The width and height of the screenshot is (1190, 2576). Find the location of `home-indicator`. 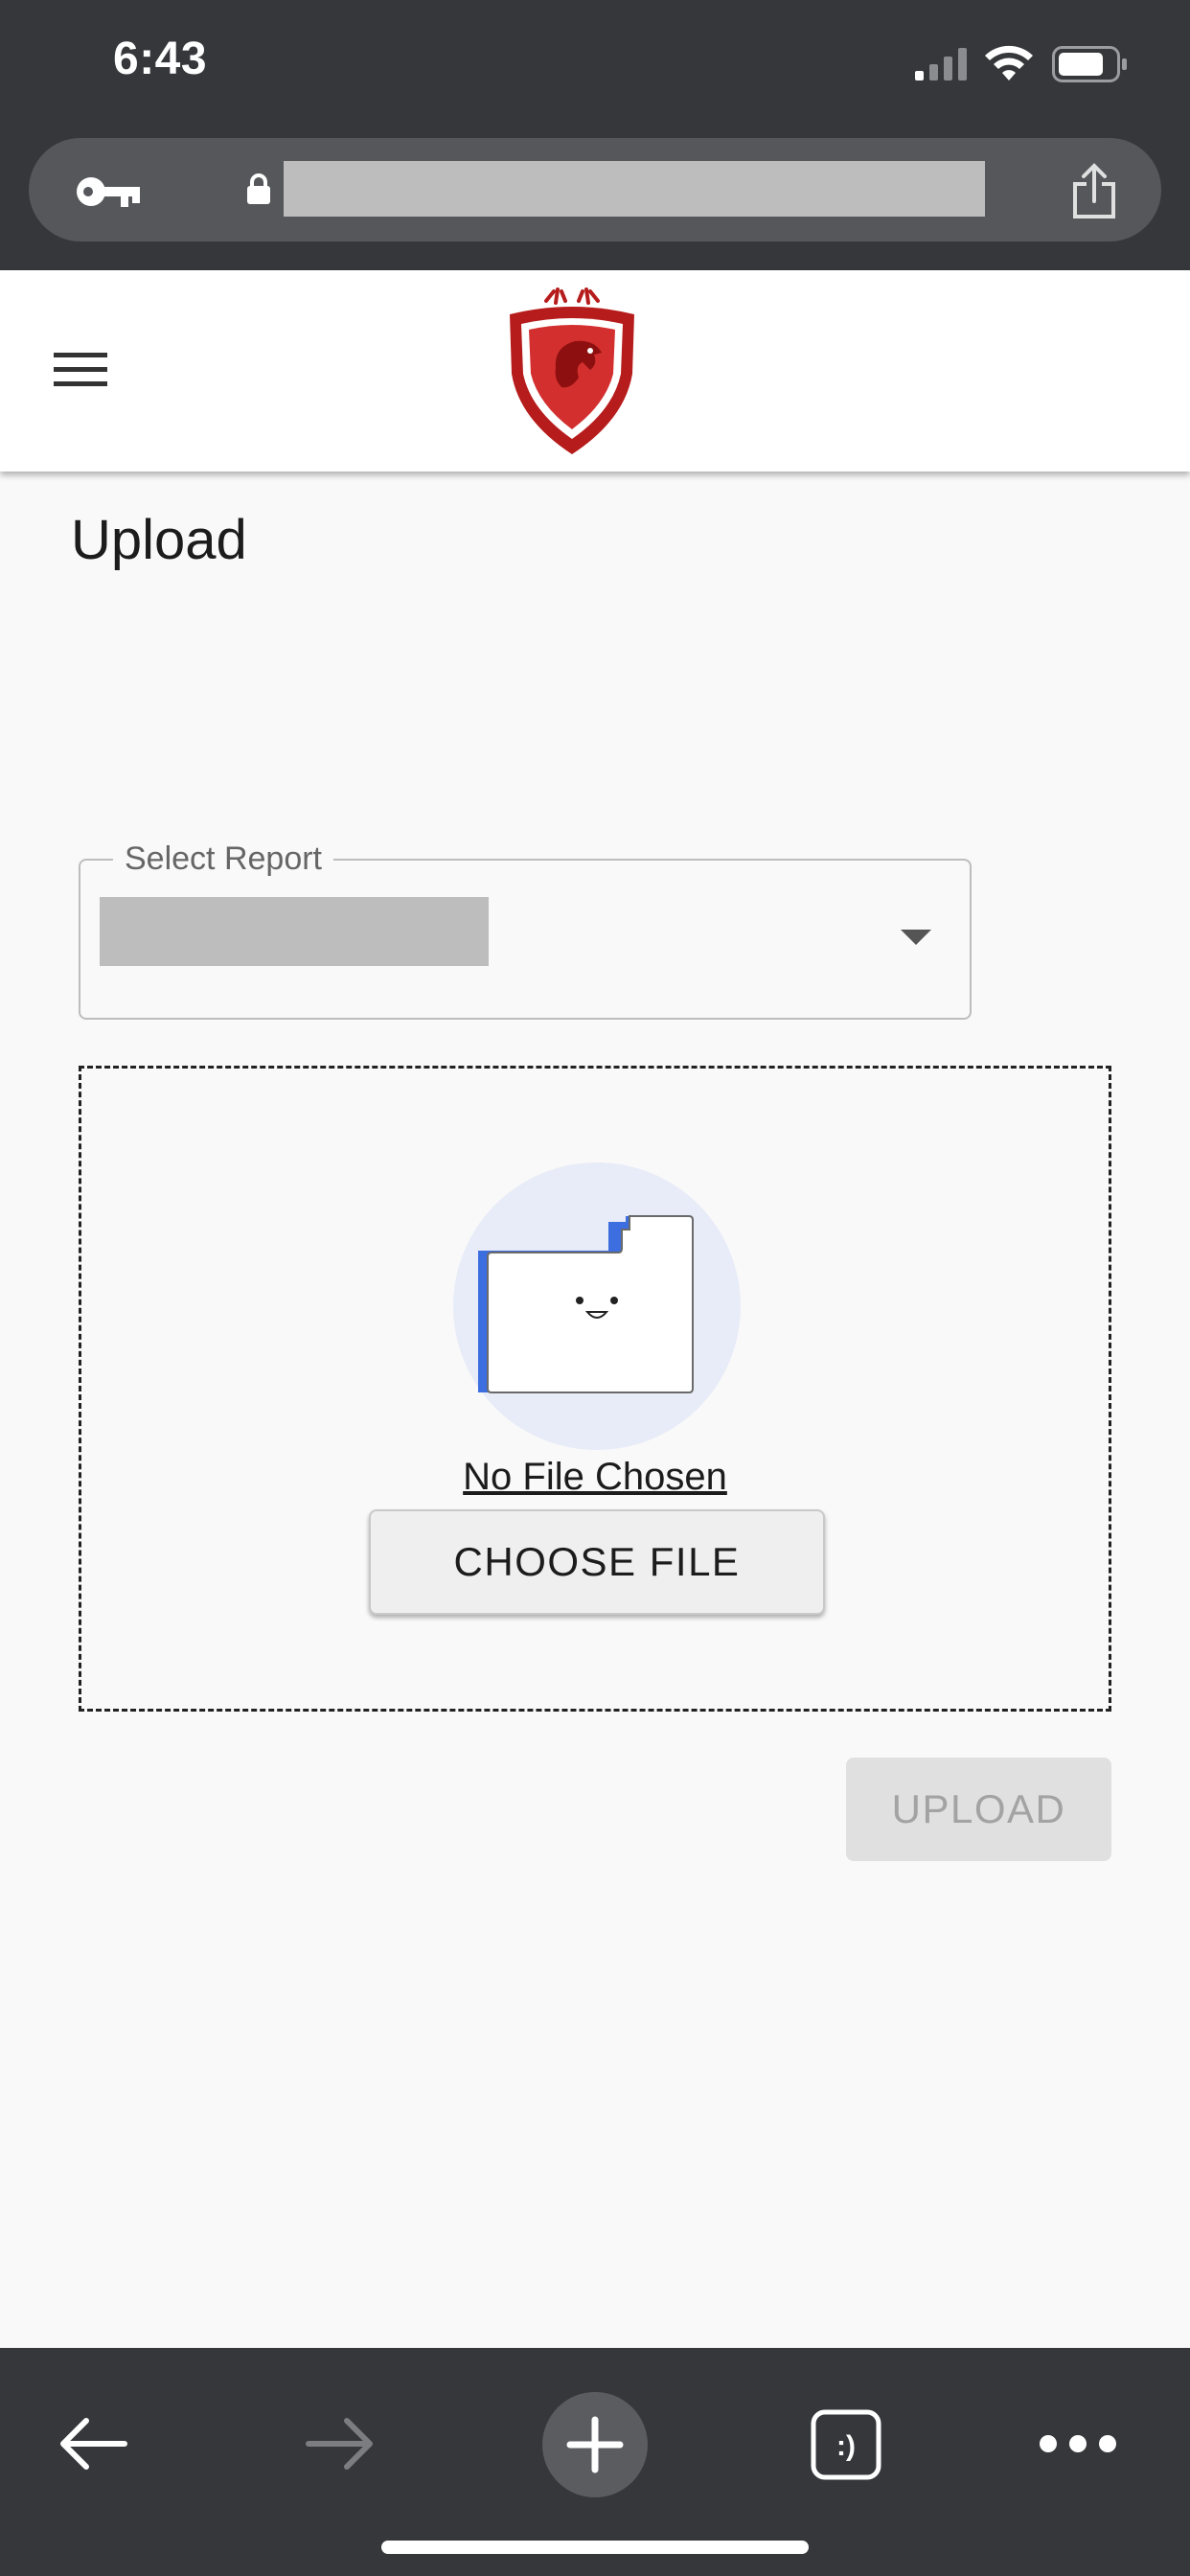

home-indicator is located at coordinates (595, 2547).